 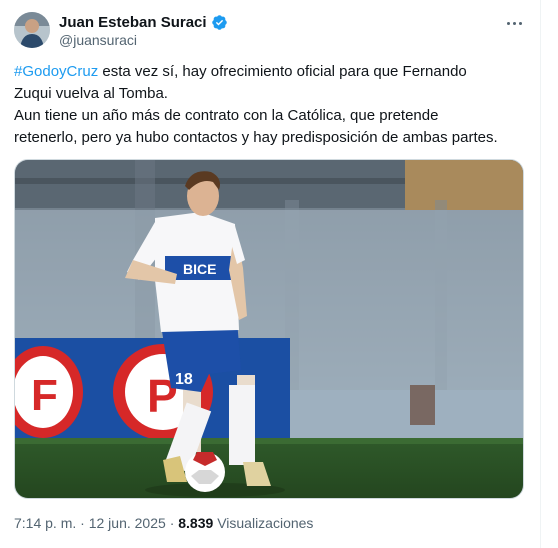 I want to click on avatar-image, so click(x=32, y=30).